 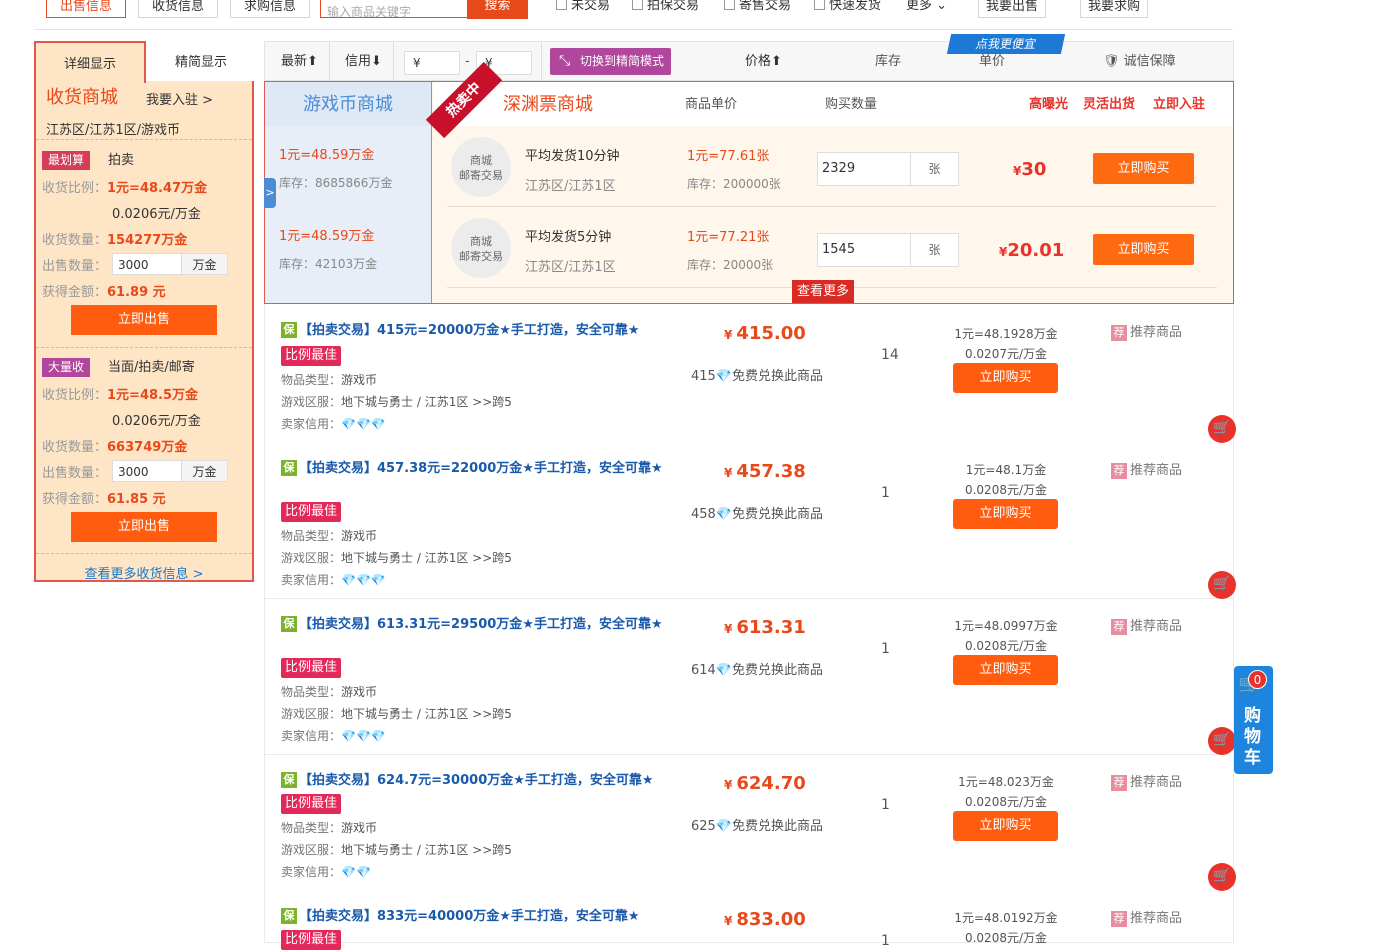 What do you see at coordinates (299, 62) in the screenshot?
I see `sort-newest: 最新⬆` at bounding box center [299, 62].